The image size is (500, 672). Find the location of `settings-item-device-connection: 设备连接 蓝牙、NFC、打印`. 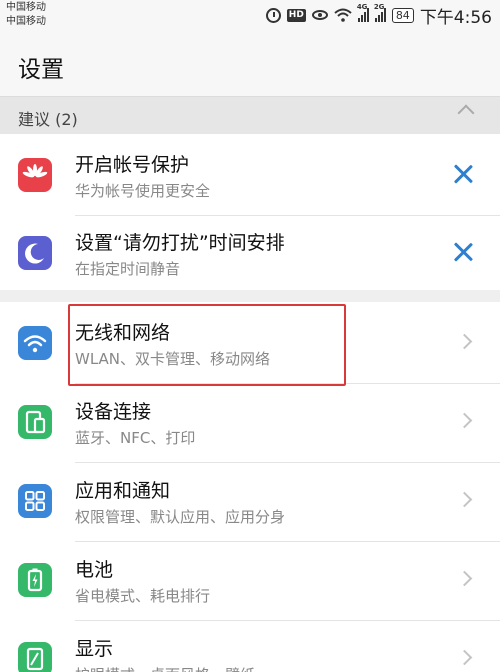

settings-item-device-connection: 设备连接 蓝牙、NFC、打印 is located at coordinates (250, 422).